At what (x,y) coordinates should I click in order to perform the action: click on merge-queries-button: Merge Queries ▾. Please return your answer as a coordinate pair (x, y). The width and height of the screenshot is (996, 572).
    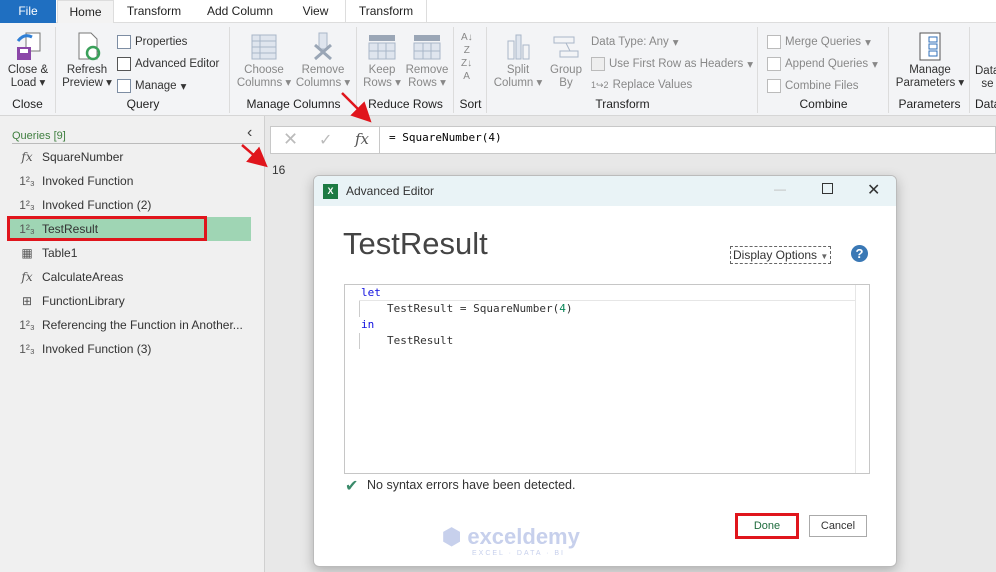
    Looking at the image, I should click on (819, 42).